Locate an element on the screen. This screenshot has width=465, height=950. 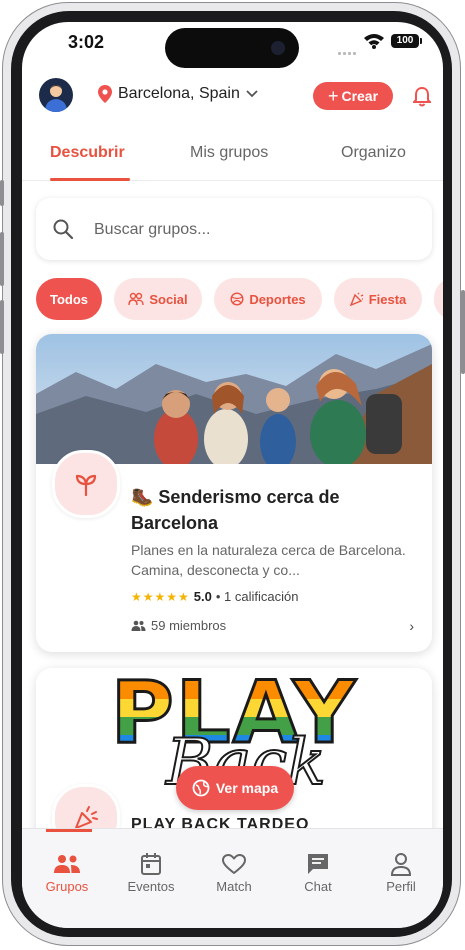
chip-social: Social is located at coordinates (158, 299).